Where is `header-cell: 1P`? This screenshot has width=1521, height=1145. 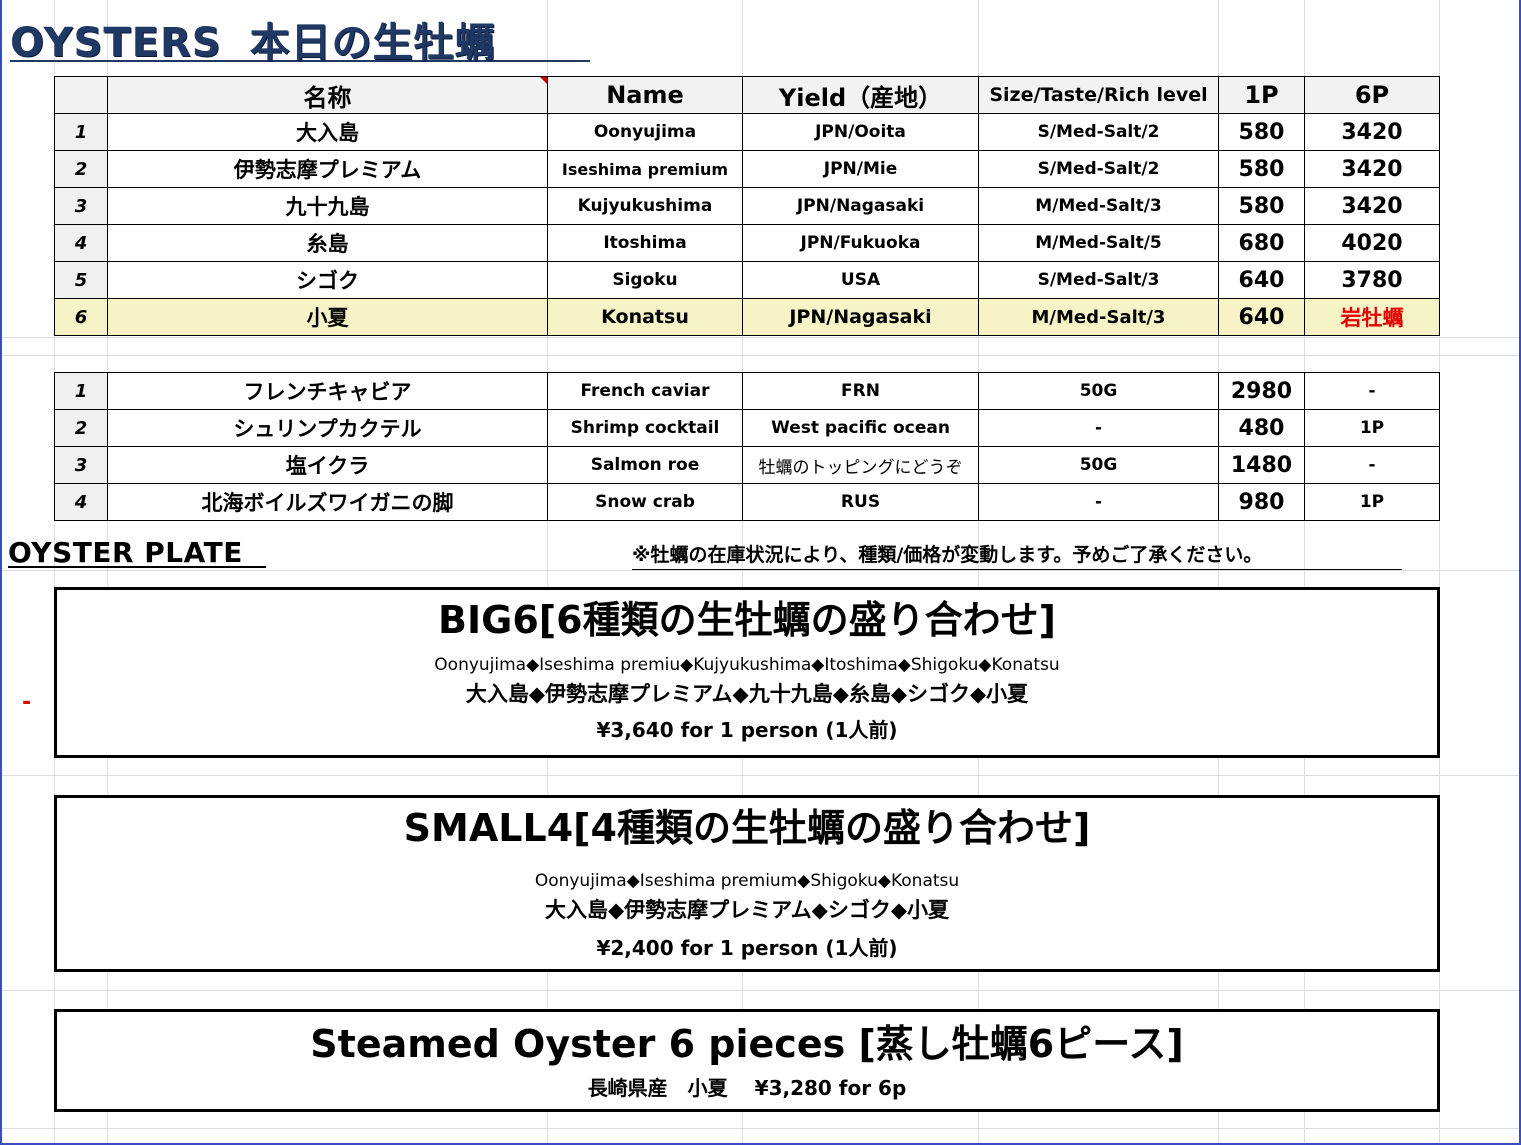 header-cell: 1P is located at coordinates (1261, 95).